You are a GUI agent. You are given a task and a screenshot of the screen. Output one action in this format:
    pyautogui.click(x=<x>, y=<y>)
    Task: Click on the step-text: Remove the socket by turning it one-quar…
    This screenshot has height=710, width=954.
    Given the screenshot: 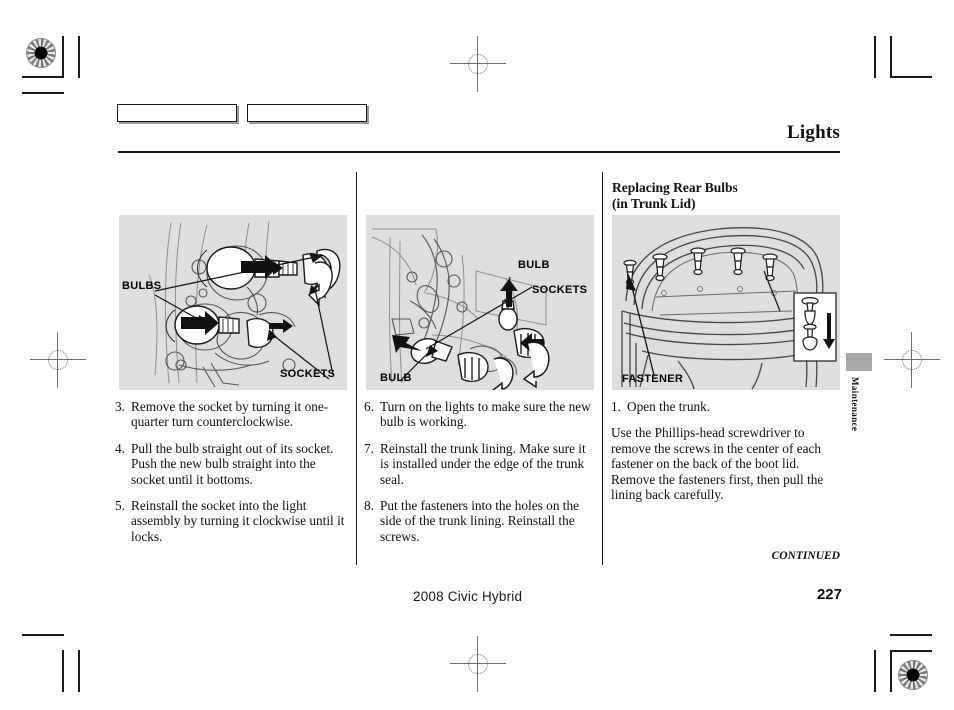 What is the action you would take?
    pyautogui.click(x=230, y=414)
    